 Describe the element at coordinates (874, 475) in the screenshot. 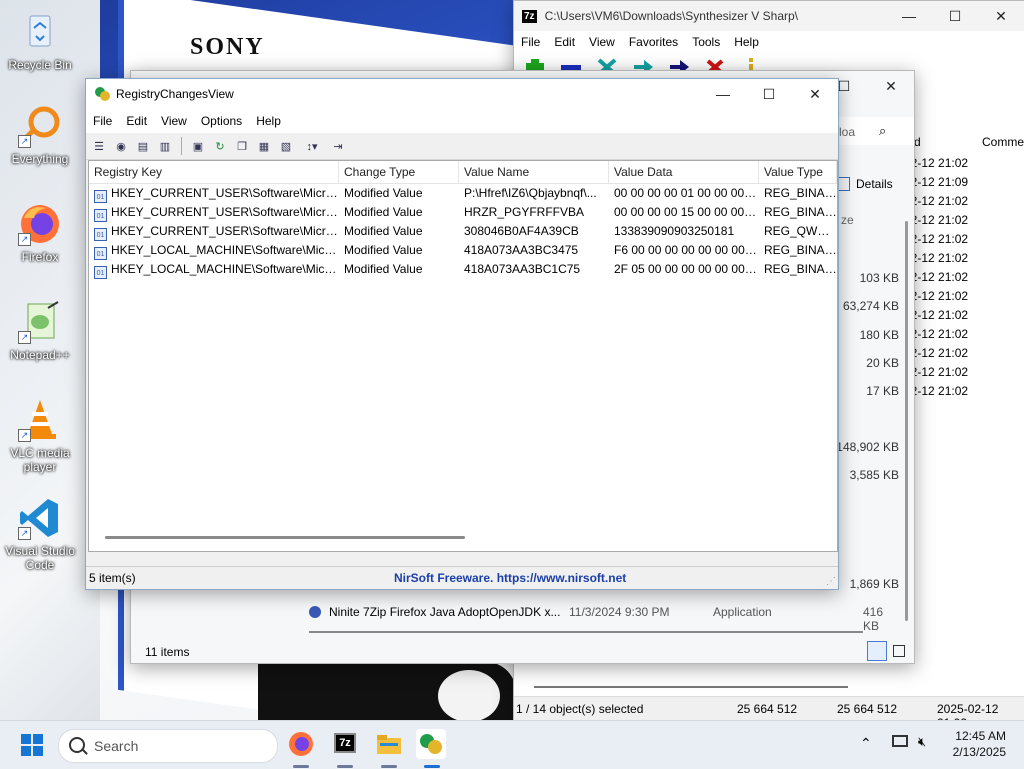

I see `list-item: 3,585 KB` at that location.